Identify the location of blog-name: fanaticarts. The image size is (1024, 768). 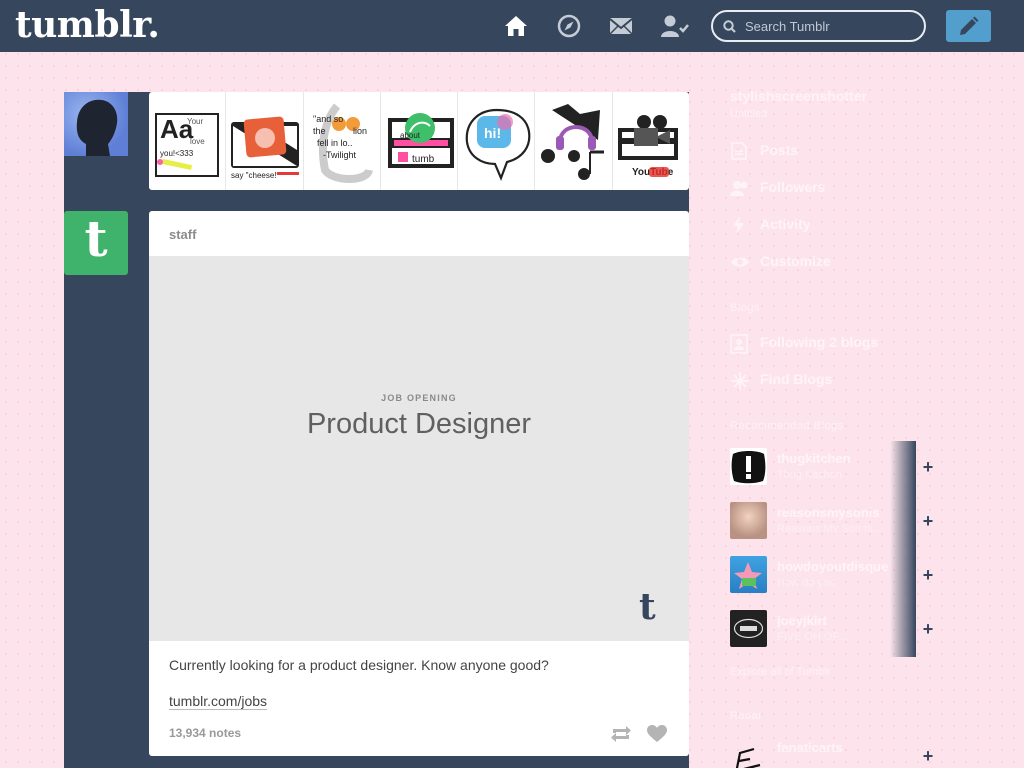
(834, 747).